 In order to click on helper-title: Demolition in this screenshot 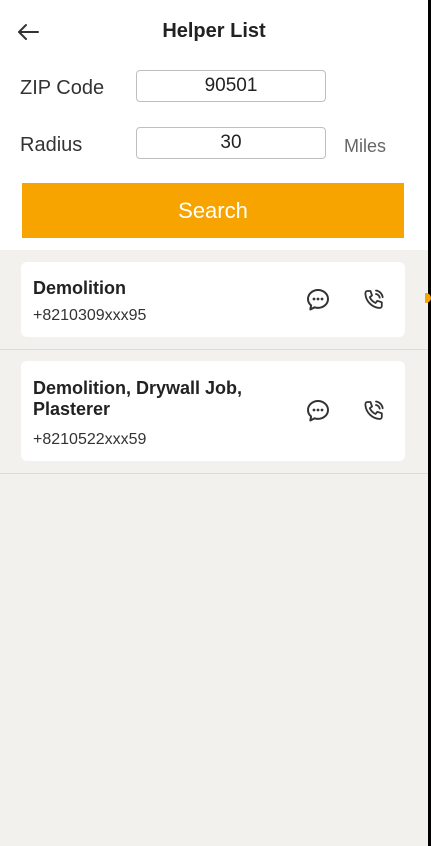, I will do `click(79, 288)`.